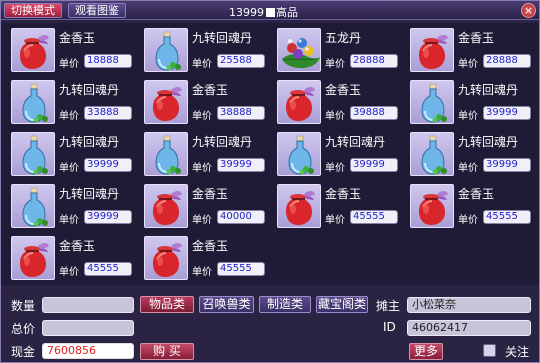  Describe the element at coordinates (108, 61) in the screenshot. I see `item-price: 18888` at that location.